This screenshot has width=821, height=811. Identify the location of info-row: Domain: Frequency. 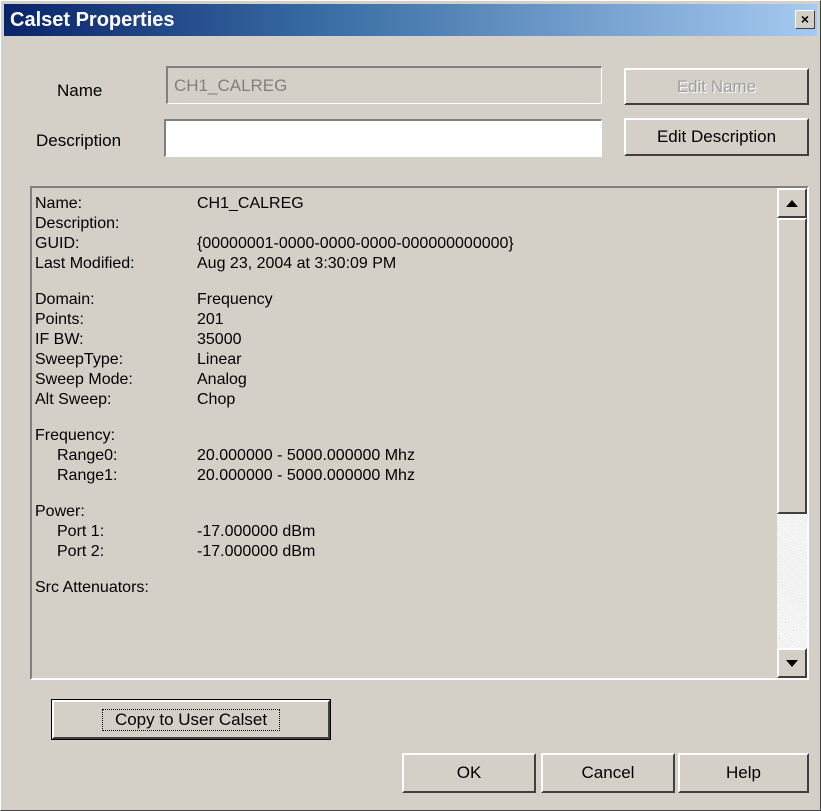
(405, 300).